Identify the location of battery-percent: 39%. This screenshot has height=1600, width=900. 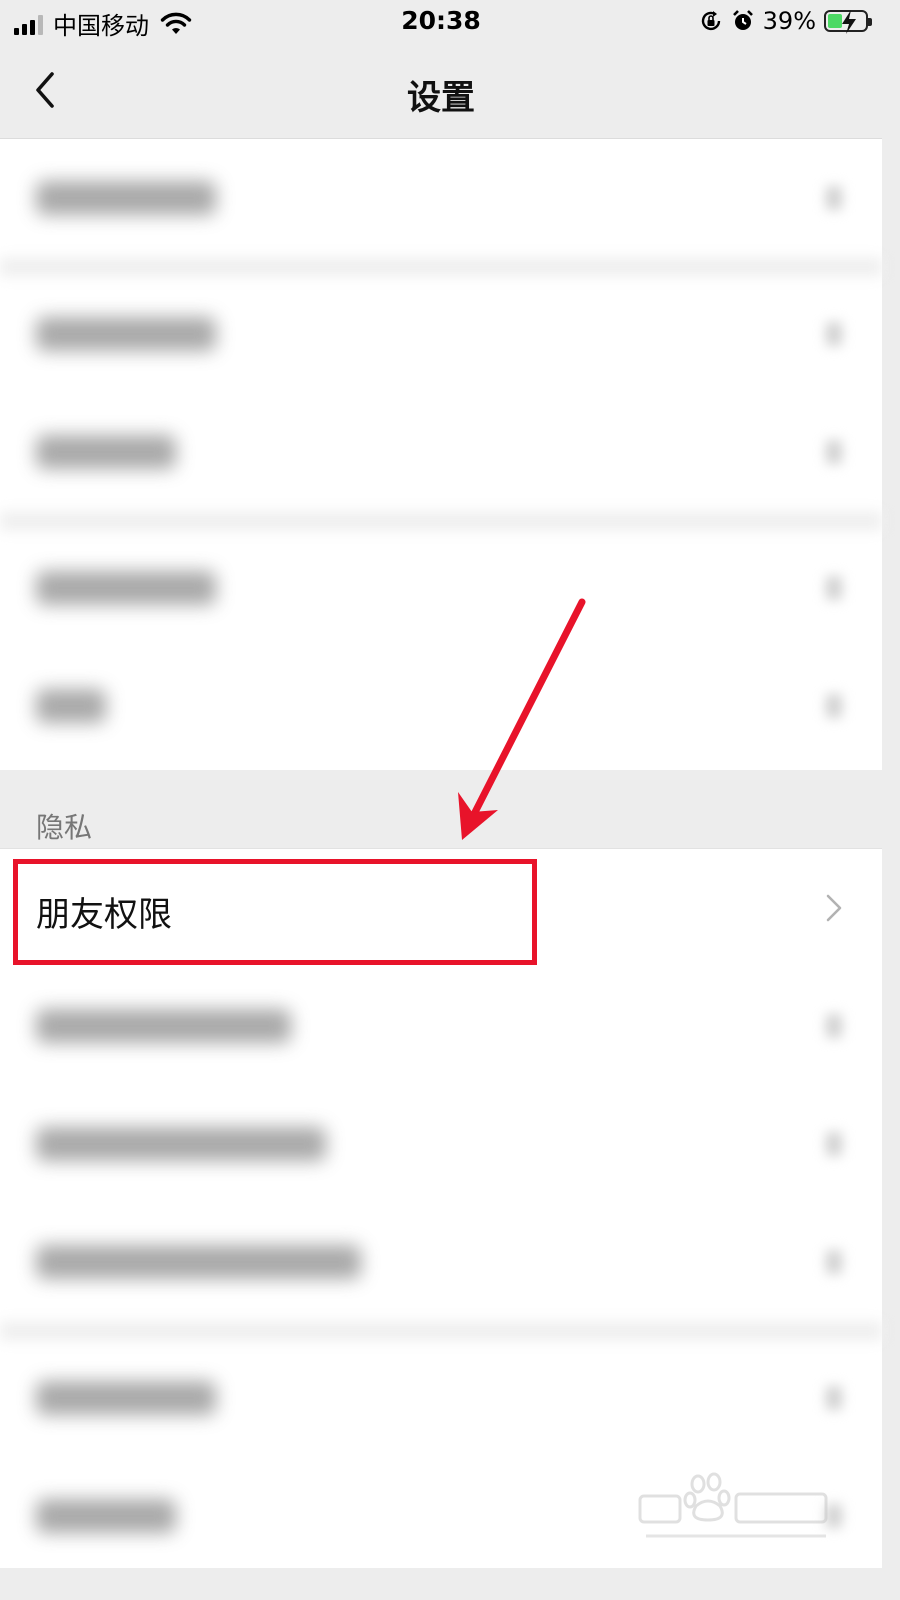
(789, 21).